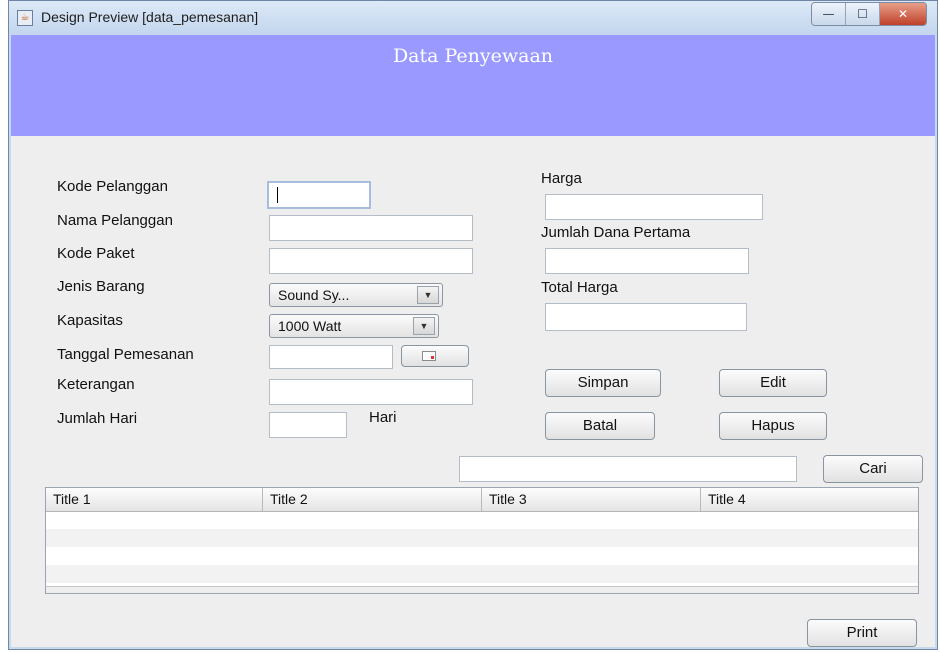 The width and height of the screenshot is (940, 653). I want to click on table-header: Title 1 Title 2 Title 3 Title 4, so click(482, 500).